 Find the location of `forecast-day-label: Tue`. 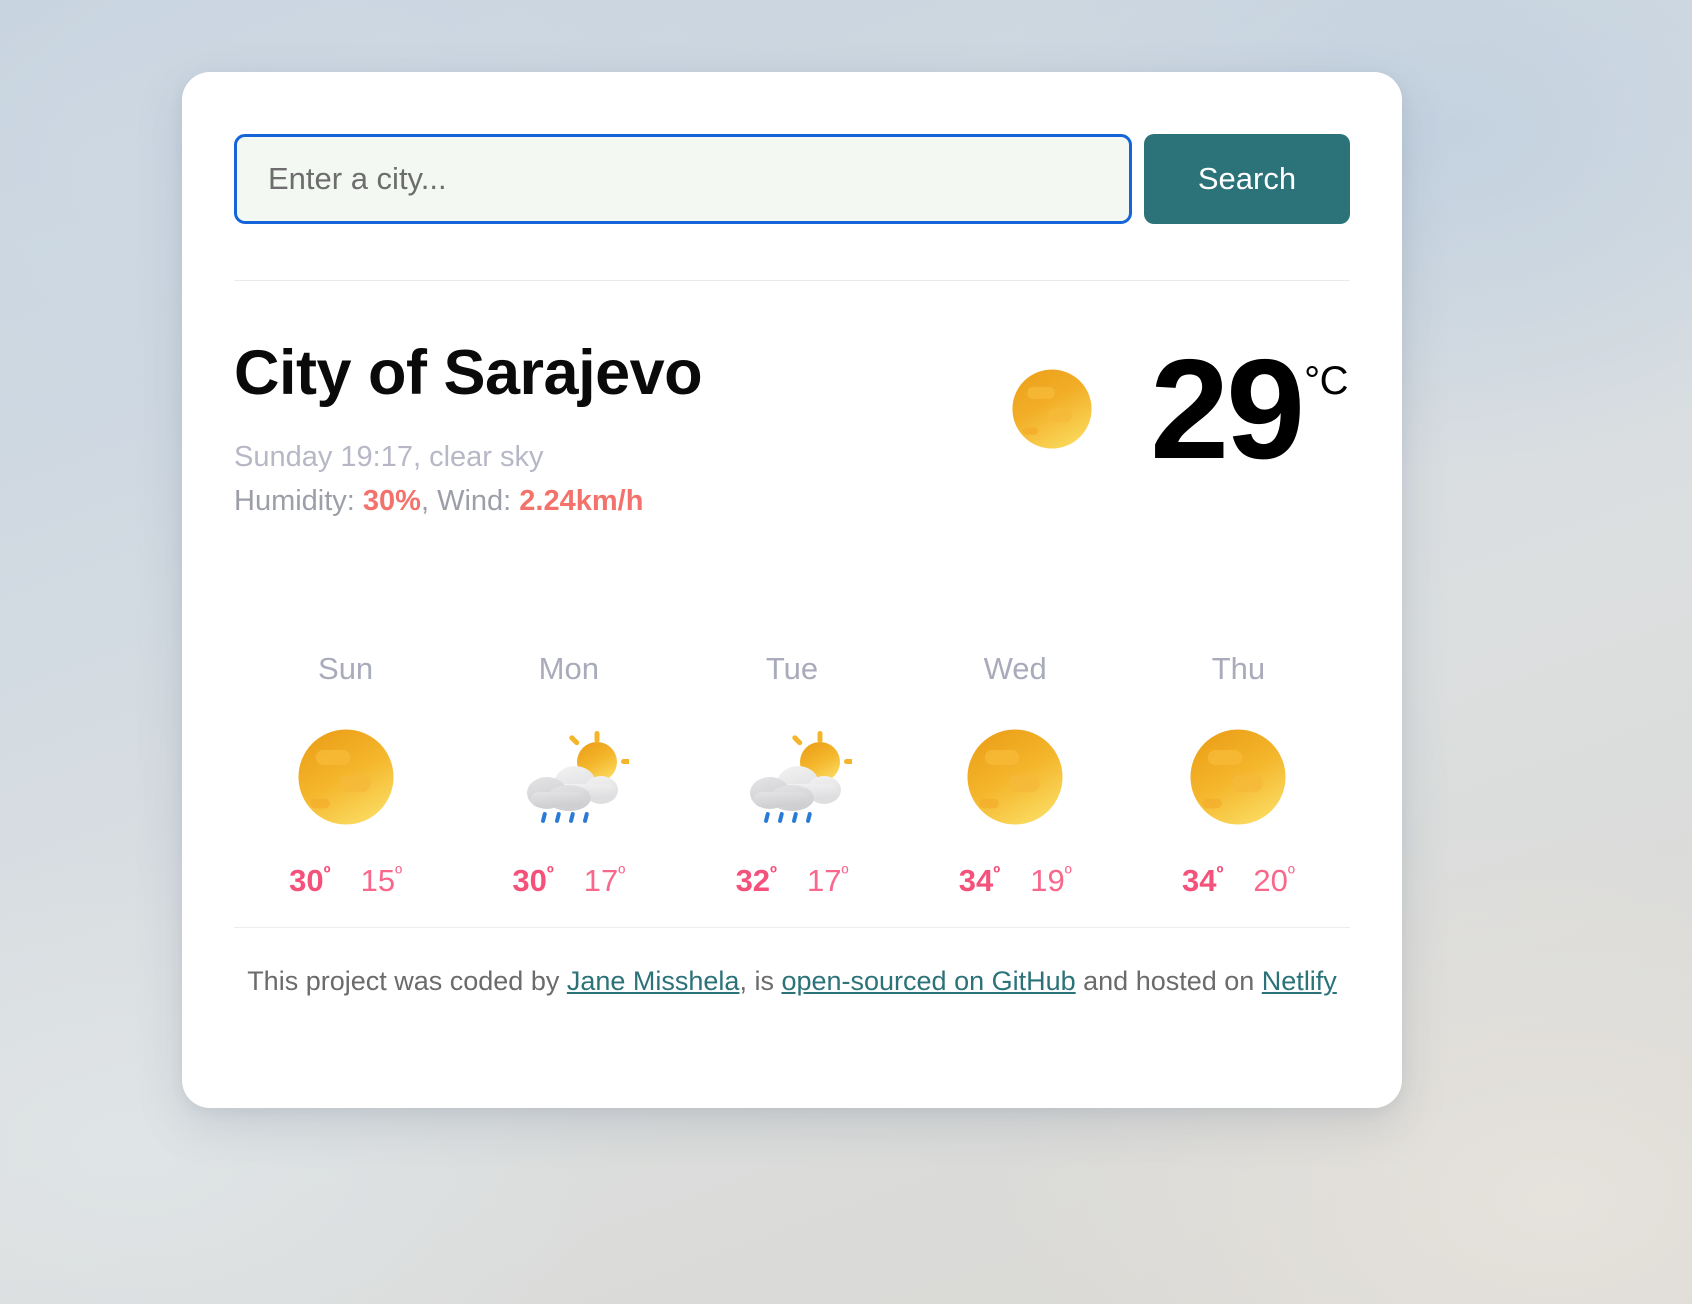

forecast-day-label: Tue is located at coordinates (792, 669).